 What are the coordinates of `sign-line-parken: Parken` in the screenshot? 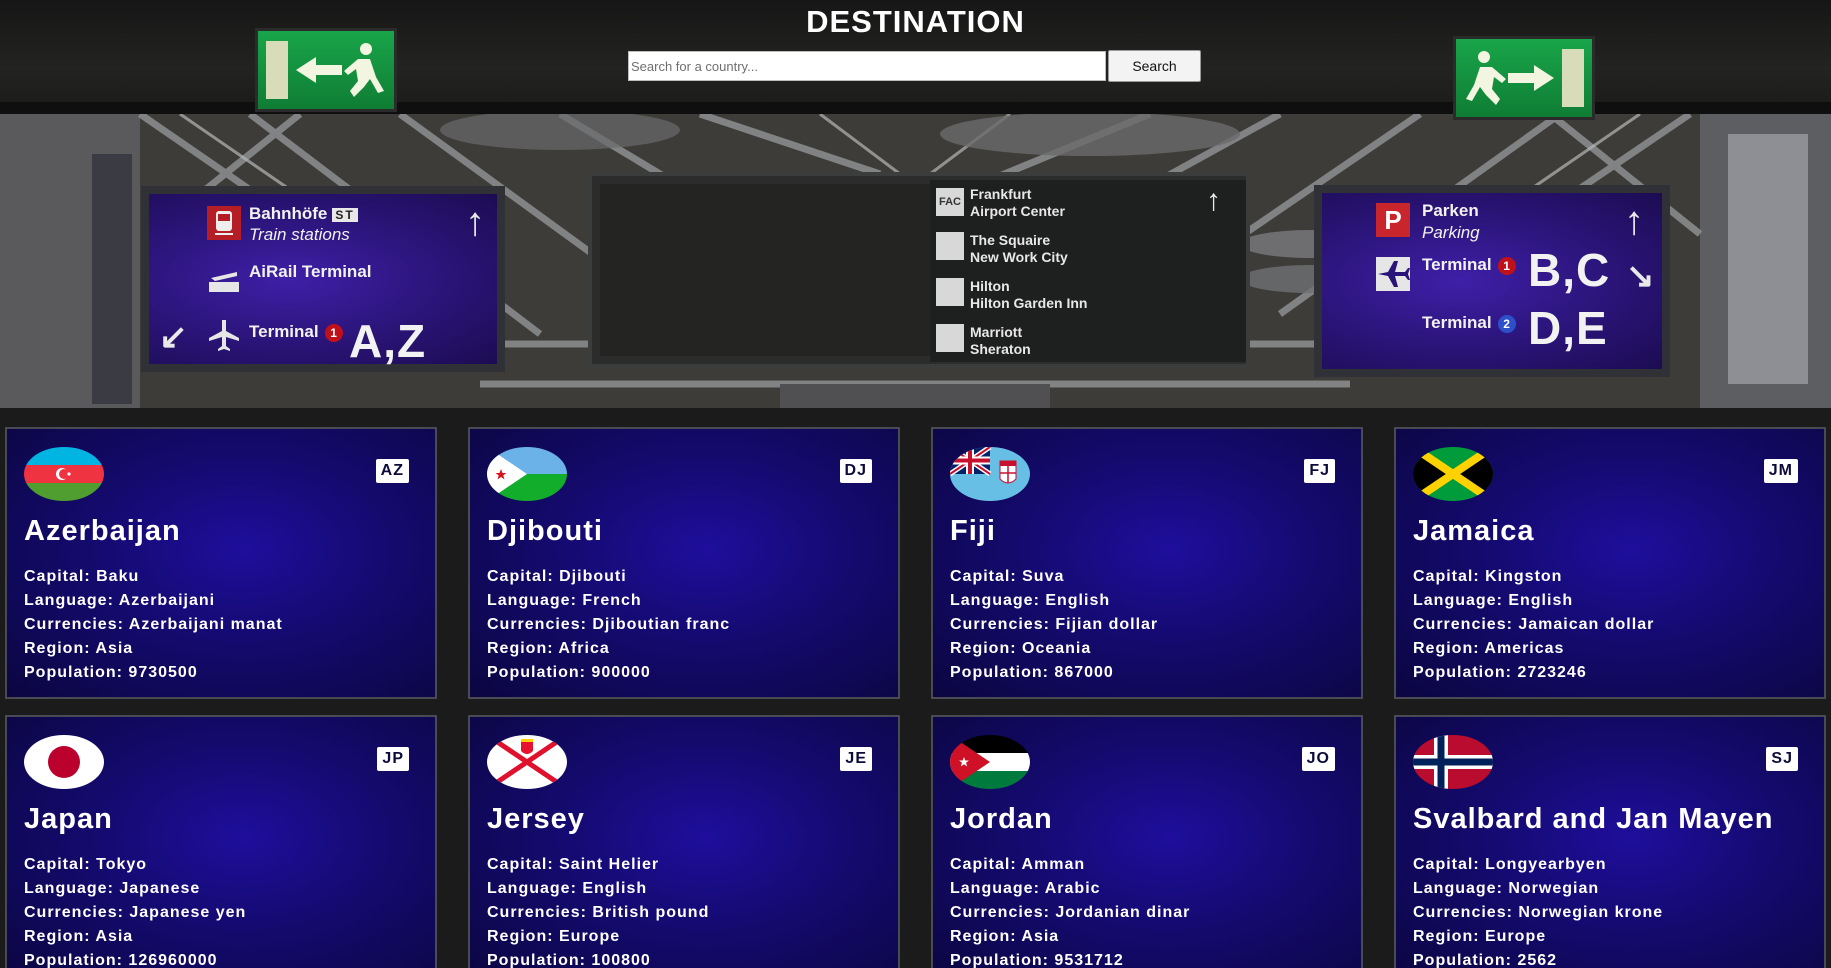 It's located at (1450, 210).